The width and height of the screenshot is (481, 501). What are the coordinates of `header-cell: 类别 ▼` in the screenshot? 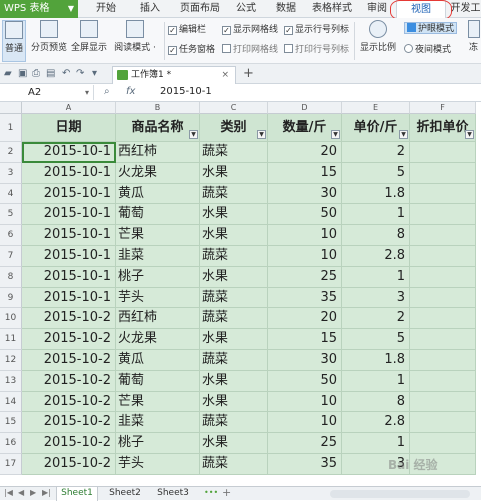 It's located at (234, 128).